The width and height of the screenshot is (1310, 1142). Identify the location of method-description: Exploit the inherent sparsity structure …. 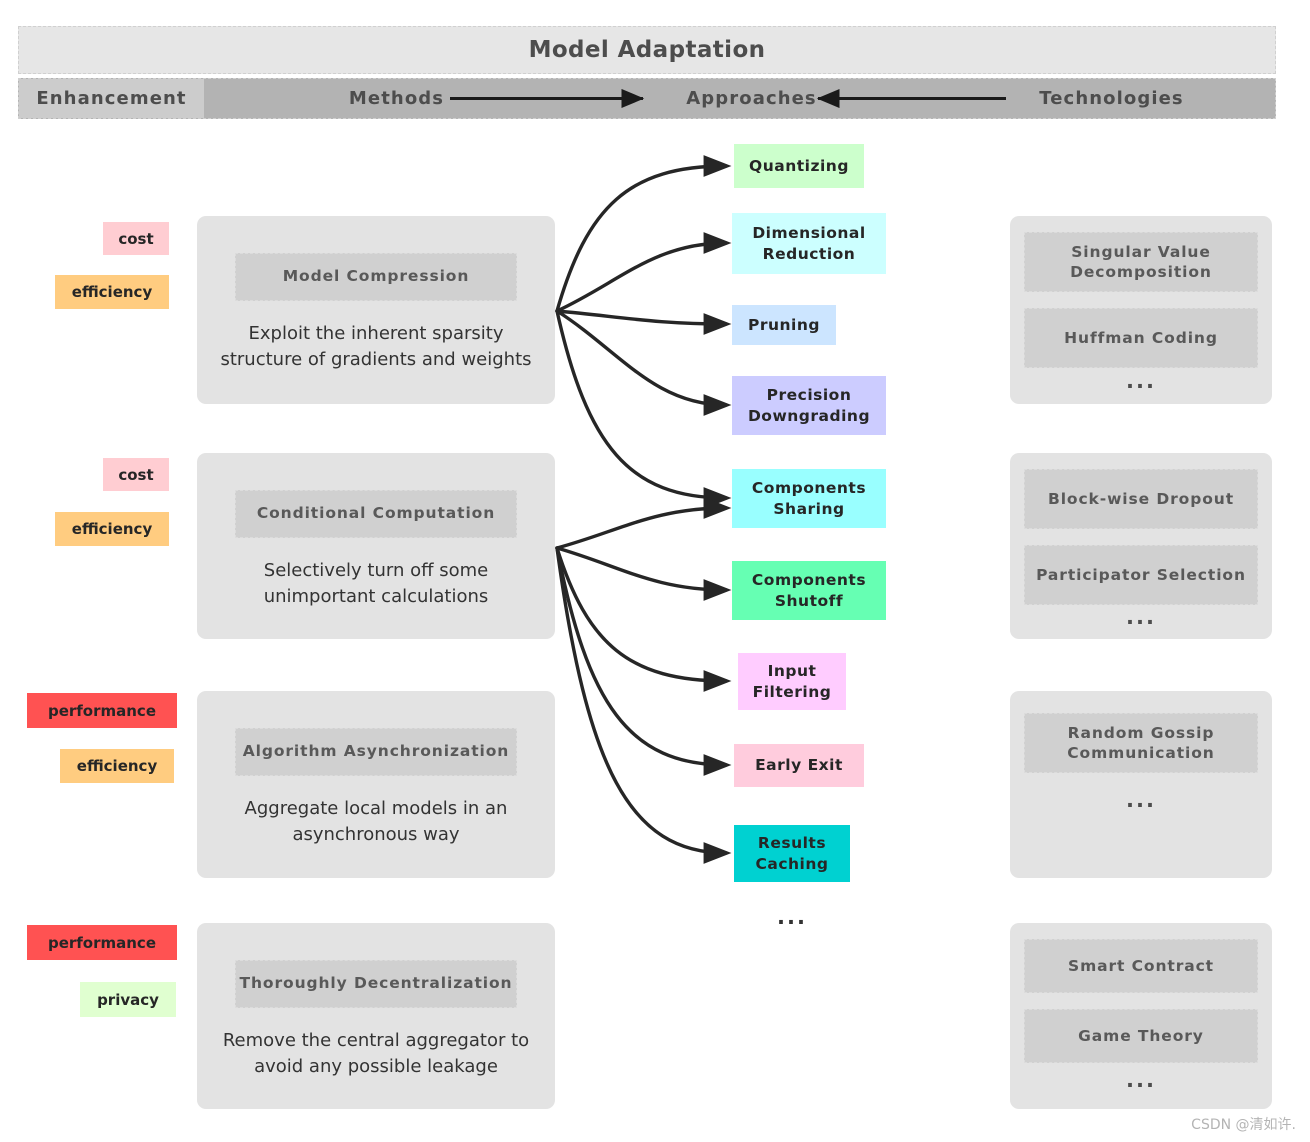
(376, 346).